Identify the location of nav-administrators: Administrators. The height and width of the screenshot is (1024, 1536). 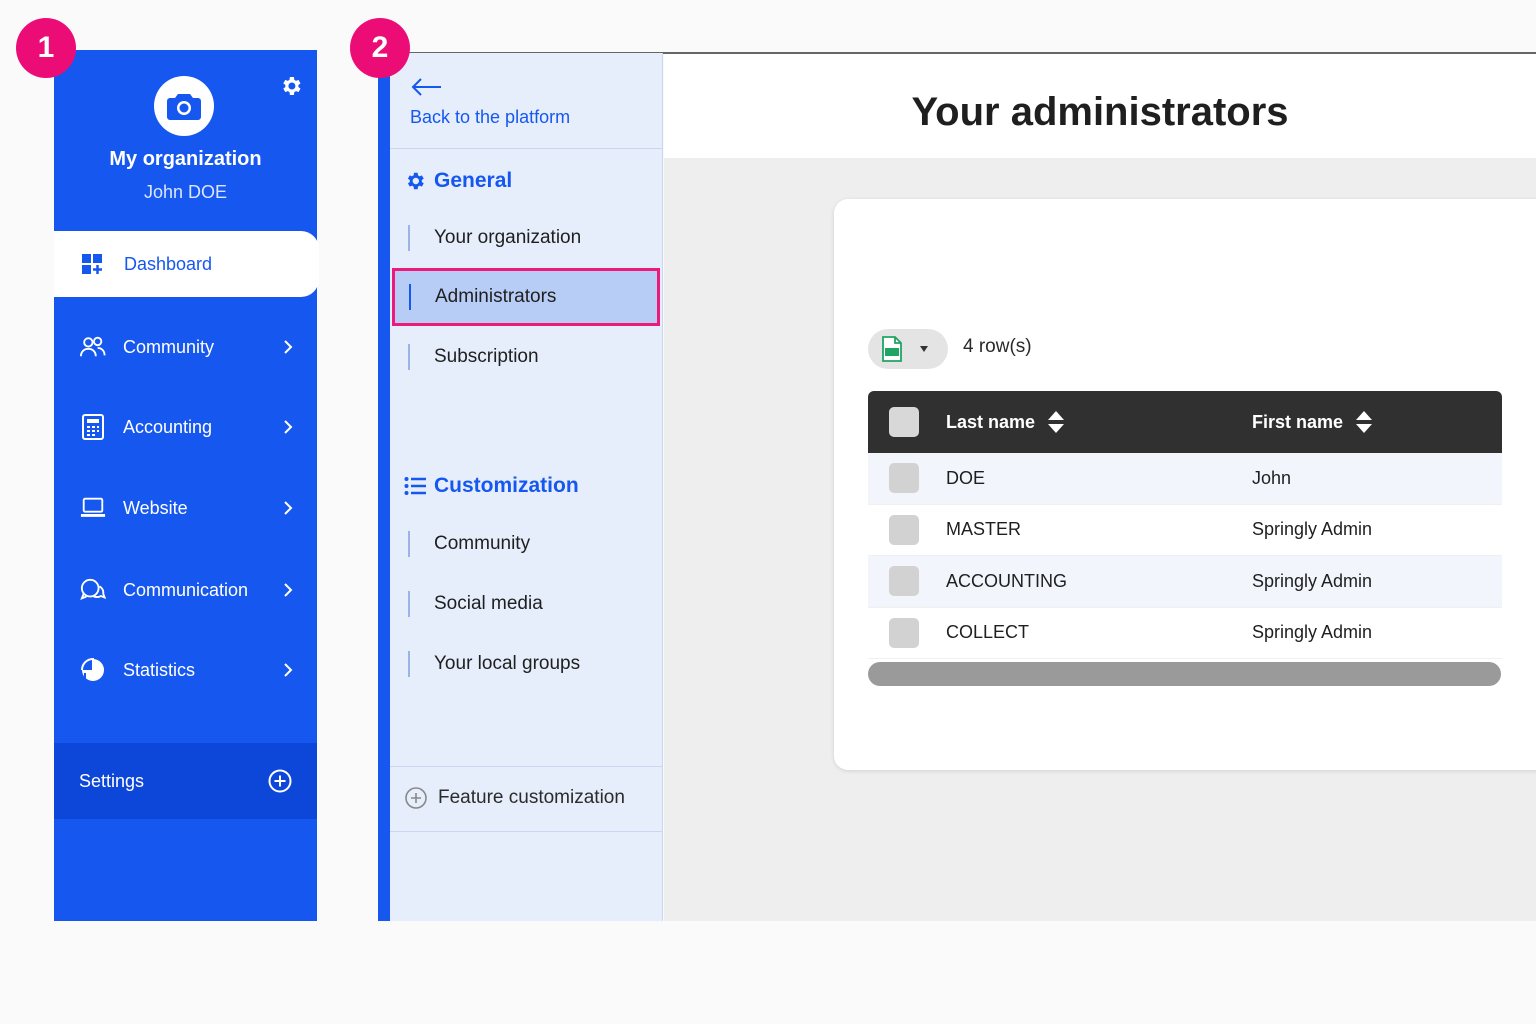
(526, 297).